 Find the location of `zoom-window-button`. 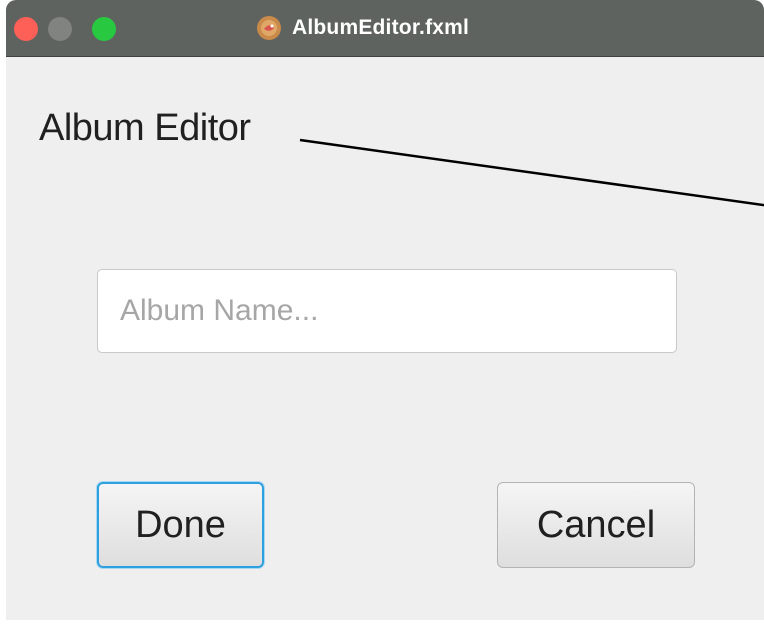

zoom-window-button is located at coordinates (104, 29).